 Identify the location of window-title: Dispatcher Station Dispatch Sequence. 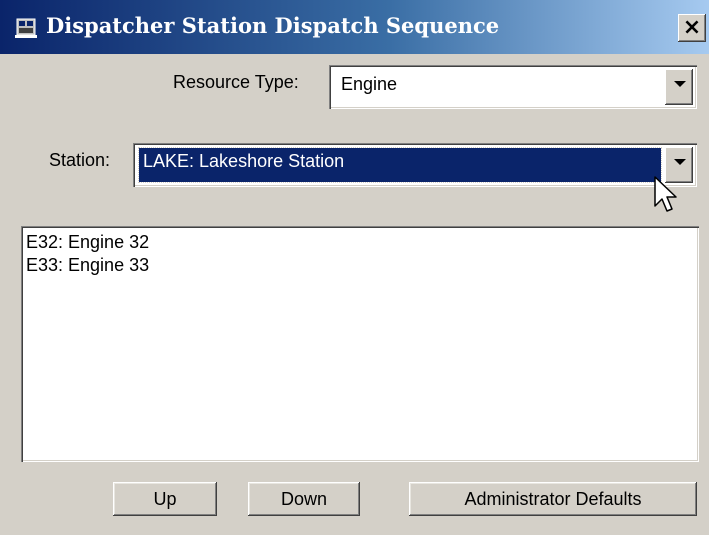
(273, 25).